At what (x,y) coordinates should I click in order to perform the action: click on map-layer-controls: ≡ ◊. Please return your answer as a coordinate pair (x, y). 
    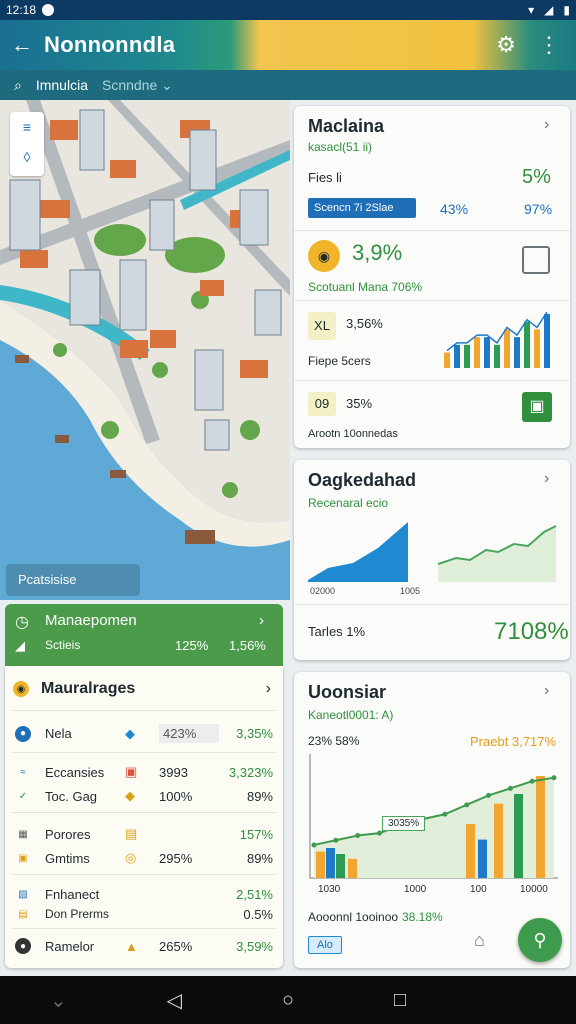
    Looking at the image, I should click on (27, 144).